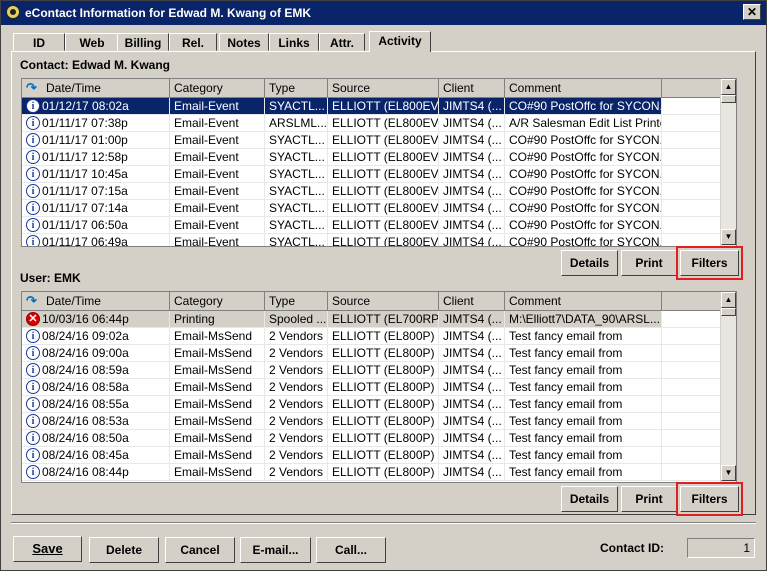 The image size is (767, 571). I want to click on cancel-button: Cancel, so click(200, 550).